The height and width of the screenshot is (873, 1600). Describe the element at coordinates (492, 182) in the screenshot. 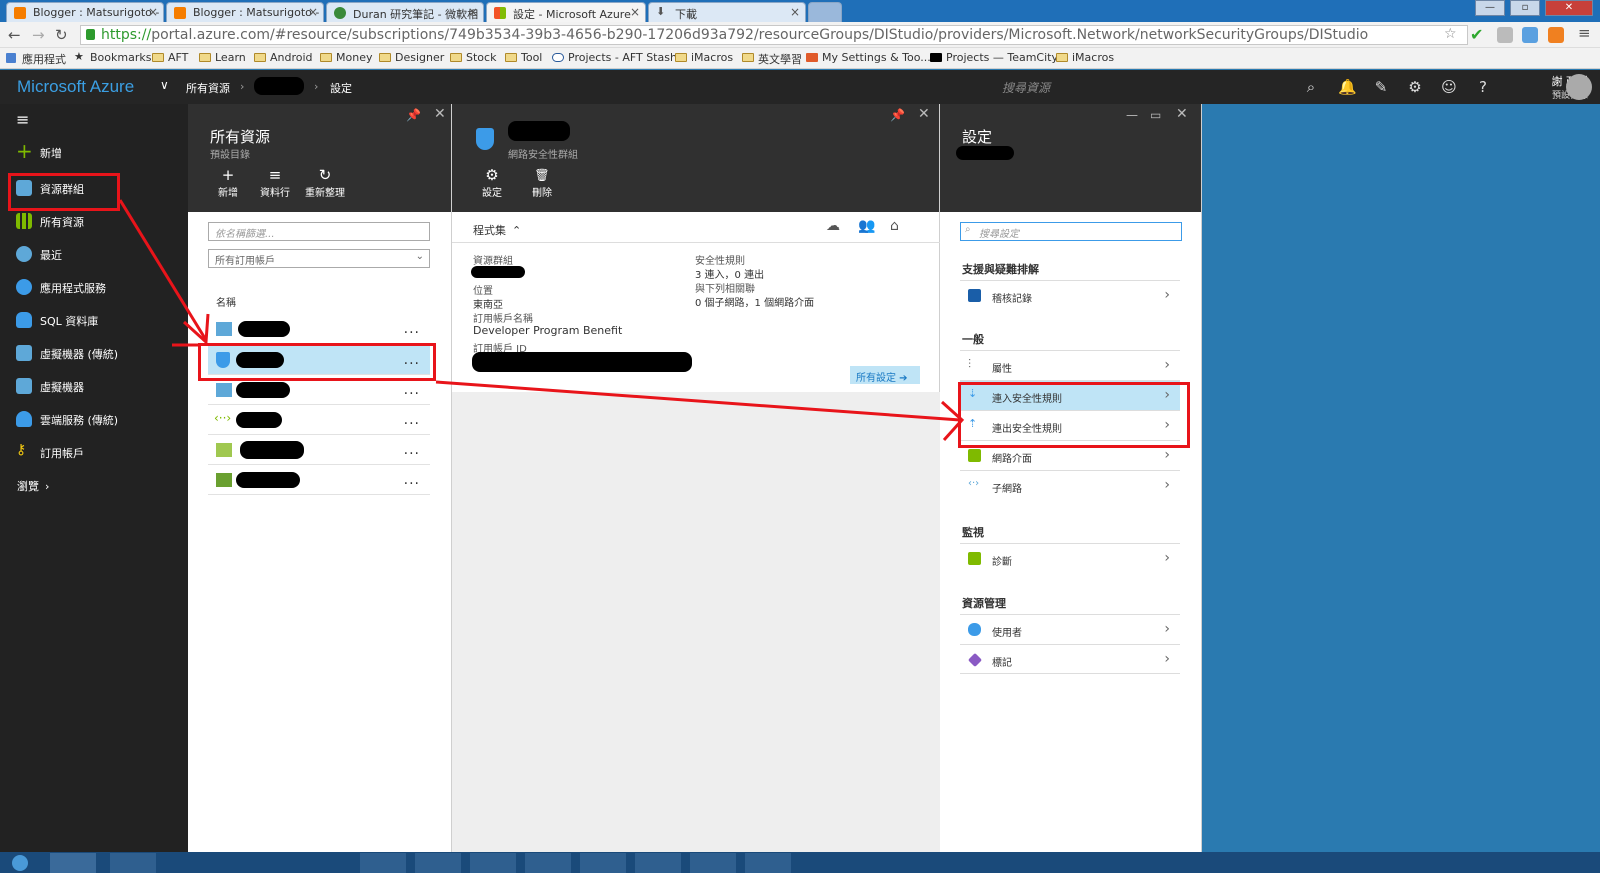

I see `settings-button: ⚙ 設定` at that location.